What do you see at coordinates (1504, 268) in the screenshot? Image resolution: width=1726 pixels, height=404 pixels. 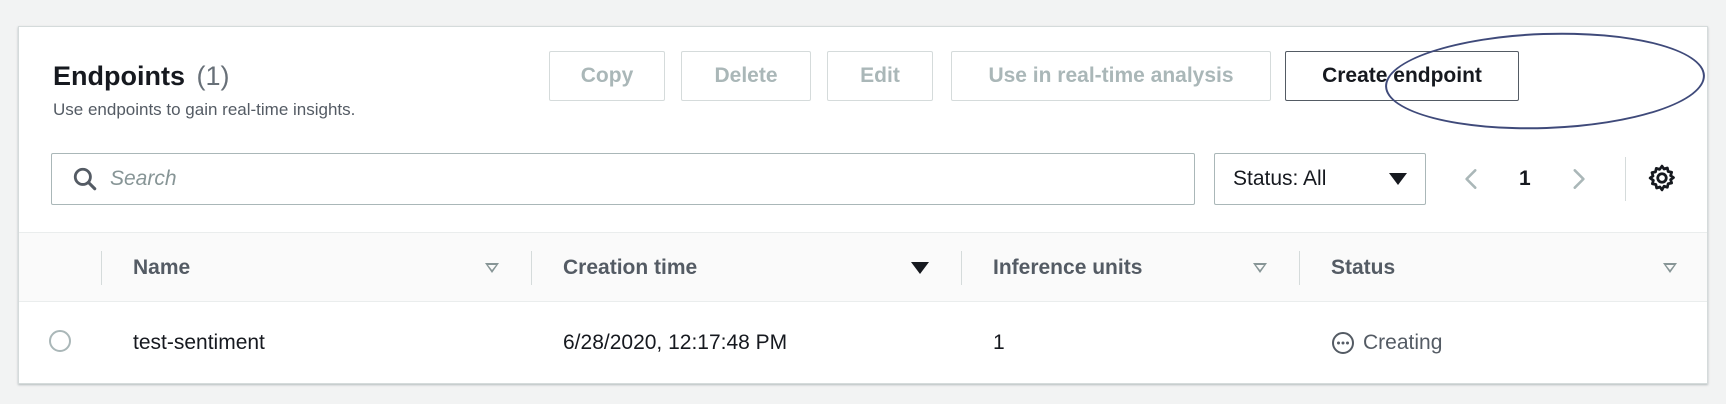 I see `column-header-status: Status` at bounding box center [1504, 268].